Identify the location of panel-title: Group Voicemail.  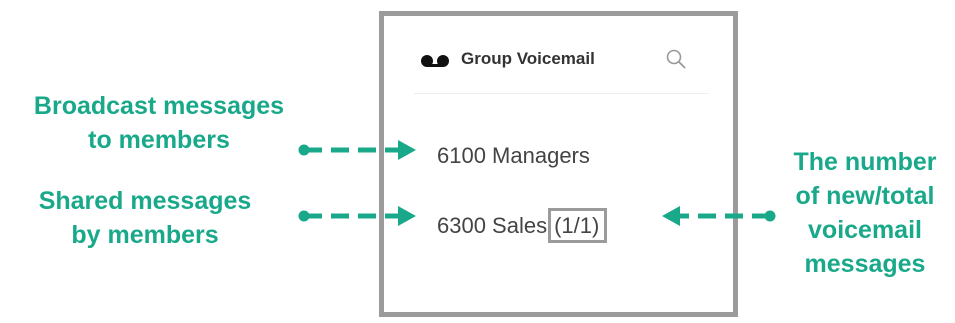
(528, 58).